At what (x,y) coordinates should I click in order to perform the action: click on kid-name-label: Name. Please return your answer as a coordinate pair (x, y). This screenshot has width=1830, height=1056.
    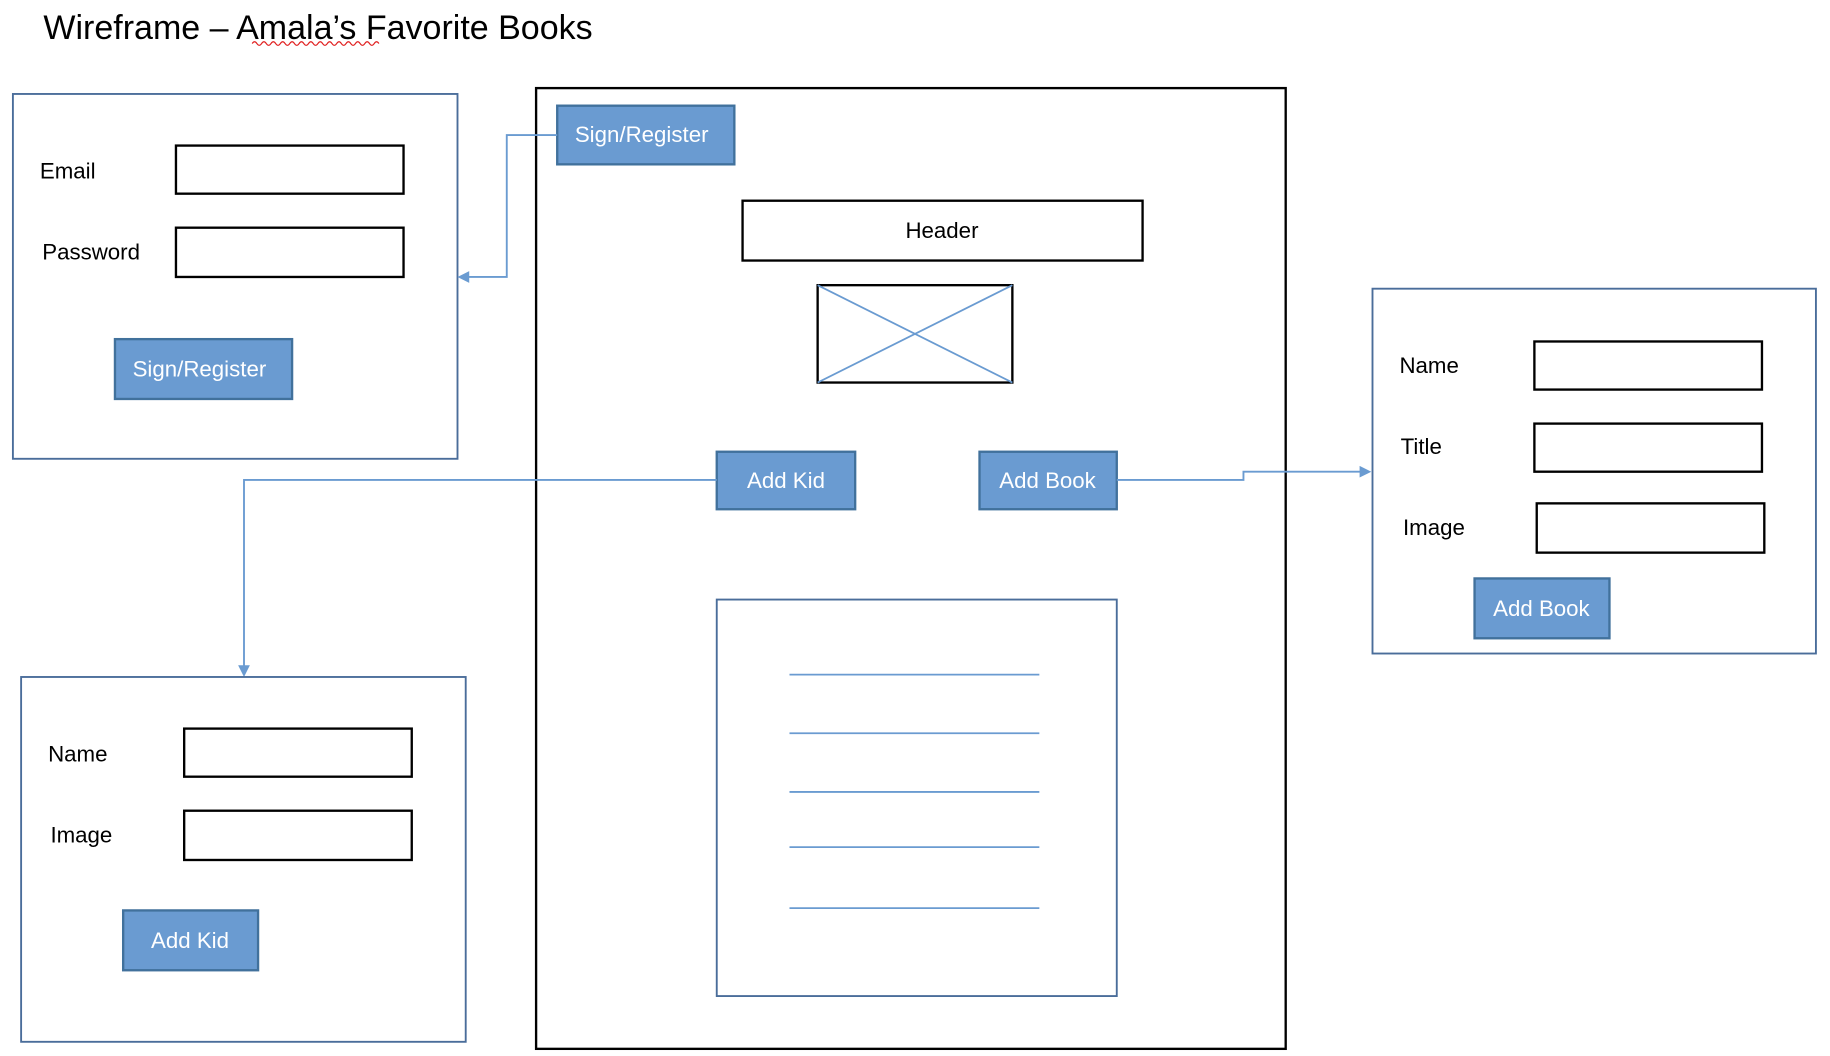
    Looking at the image, I should click on (77, 753).